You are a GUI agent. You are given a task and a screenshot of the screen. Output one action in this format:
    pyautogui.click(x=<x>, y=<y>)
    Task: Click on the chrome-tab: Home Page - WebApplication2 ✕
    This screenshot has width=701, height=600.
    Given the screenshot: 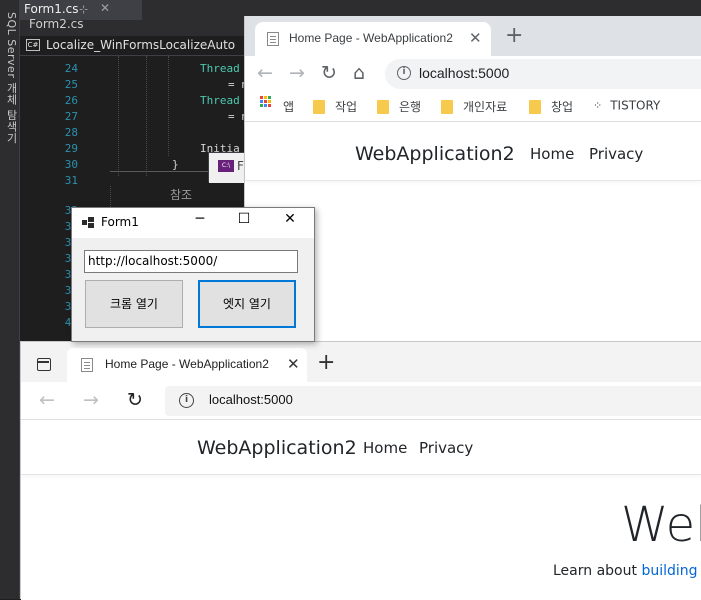 What is the action you would take?
    pyautogui.click(x=373, y=39)
    